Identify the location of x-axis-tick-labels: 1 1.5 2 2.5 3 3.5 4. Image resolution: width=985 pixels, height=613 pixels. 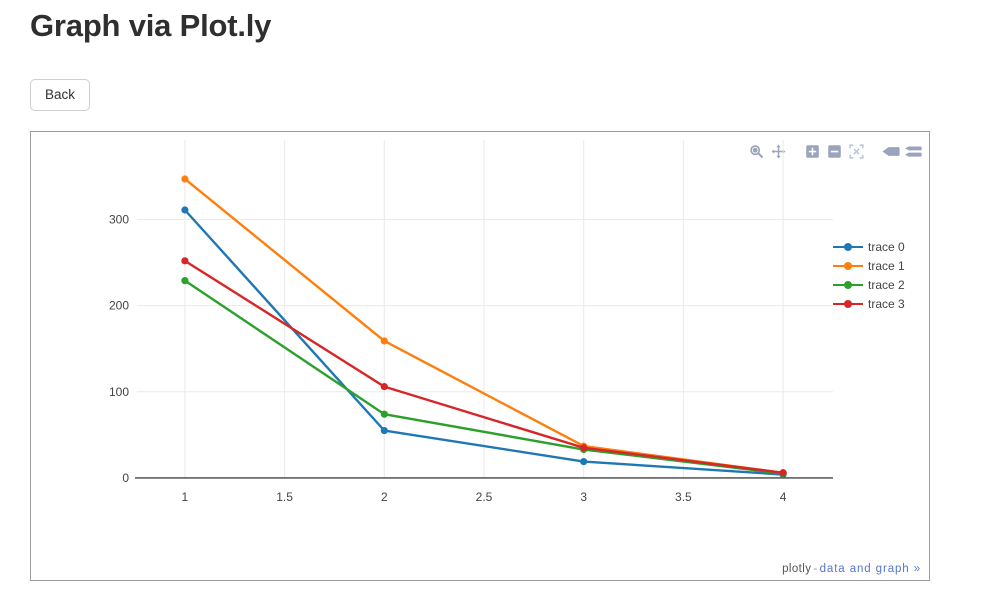
(484, 497).